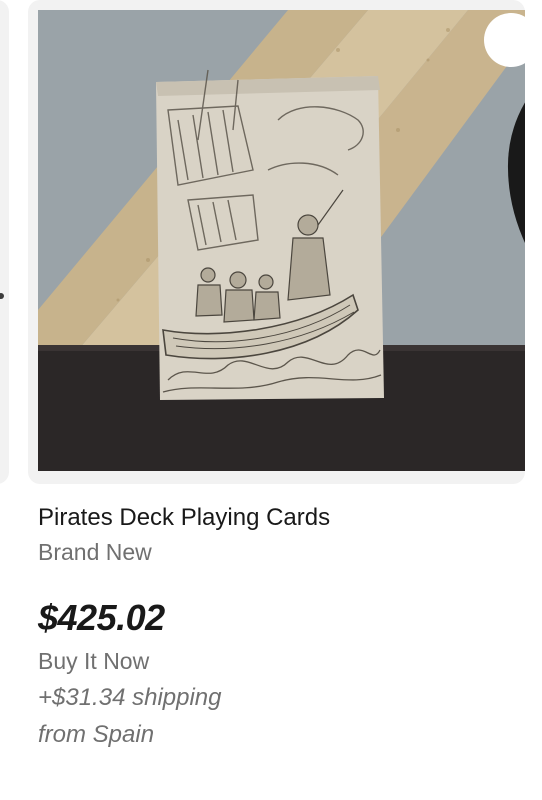 This screenshot has height=800, width=542. What do you see at coordinates (95, 552) in the screenshot?
I see `item-condition: Brand New` at bounding box center [95, 552].